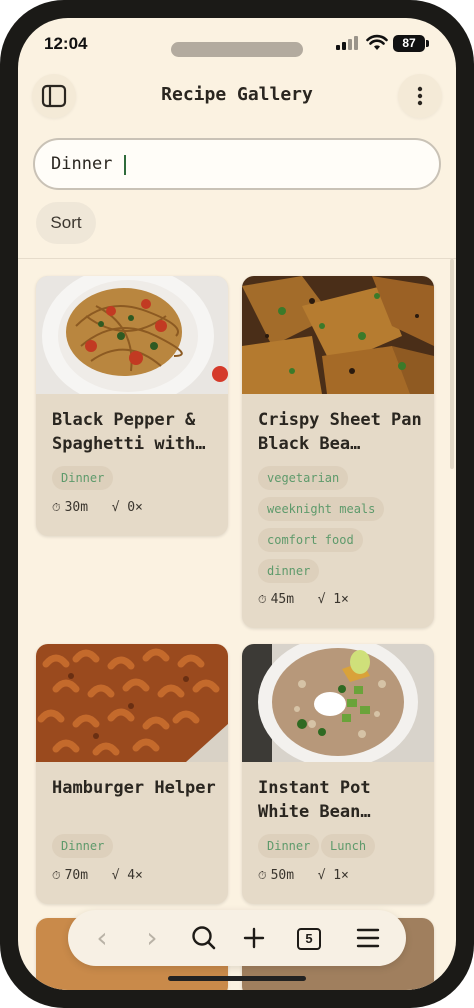  I want to click on status-bar: 12:04 87, so click(237, 44).